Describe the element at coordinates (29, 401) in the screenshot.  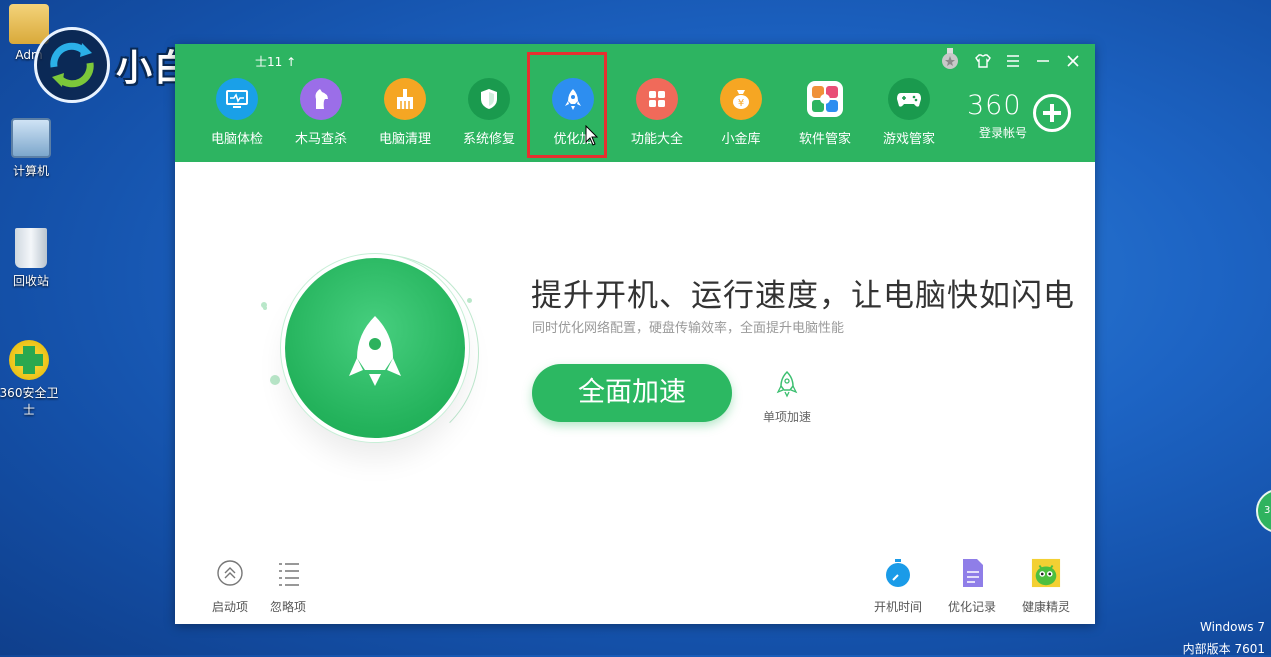
I see `desktop-icon-label: 360安全卫士` at that location.